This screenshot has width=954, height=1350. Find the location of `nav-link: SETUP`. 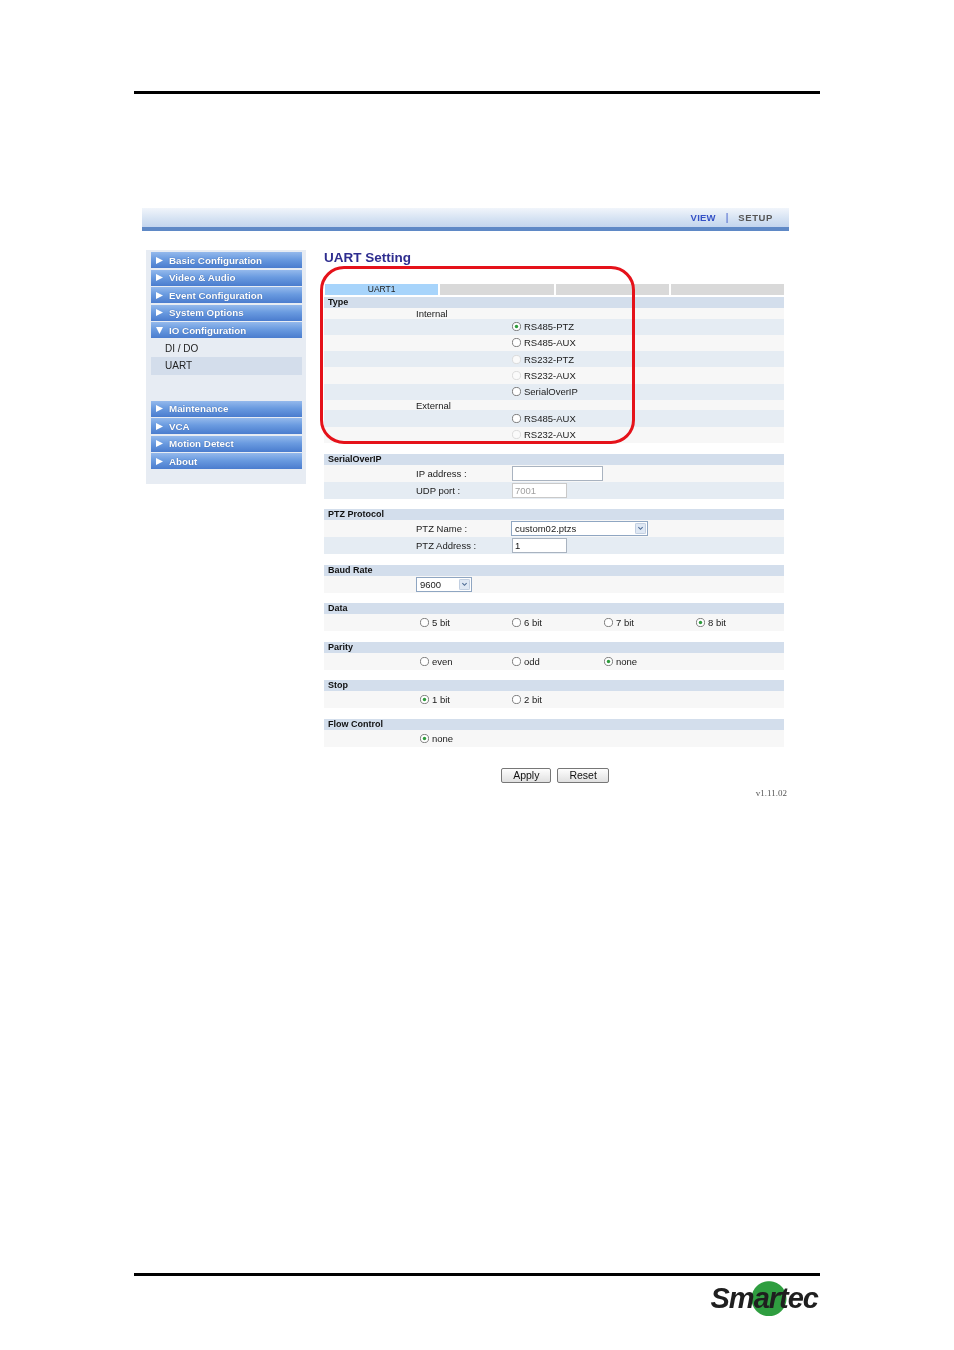

nav-link: SETUP is located at coordinates (755, 217).